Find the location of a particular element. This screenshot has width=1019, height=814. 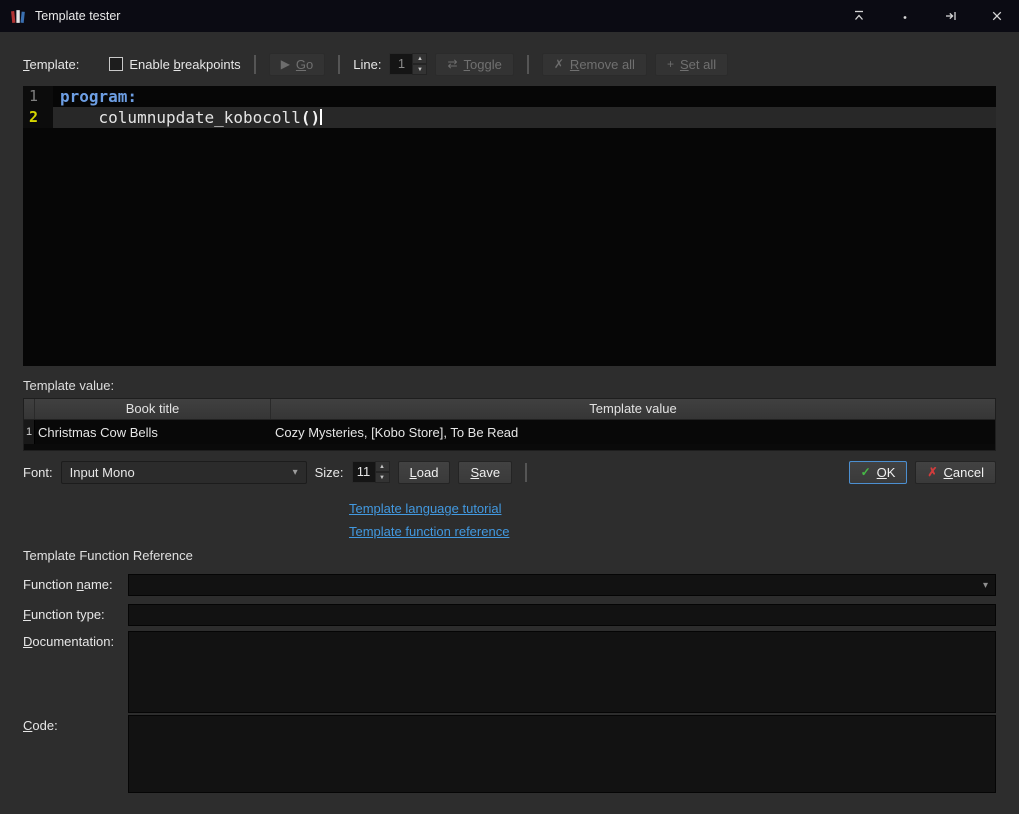

column-header-template-value: Template value is located at coordinates (633, 409).